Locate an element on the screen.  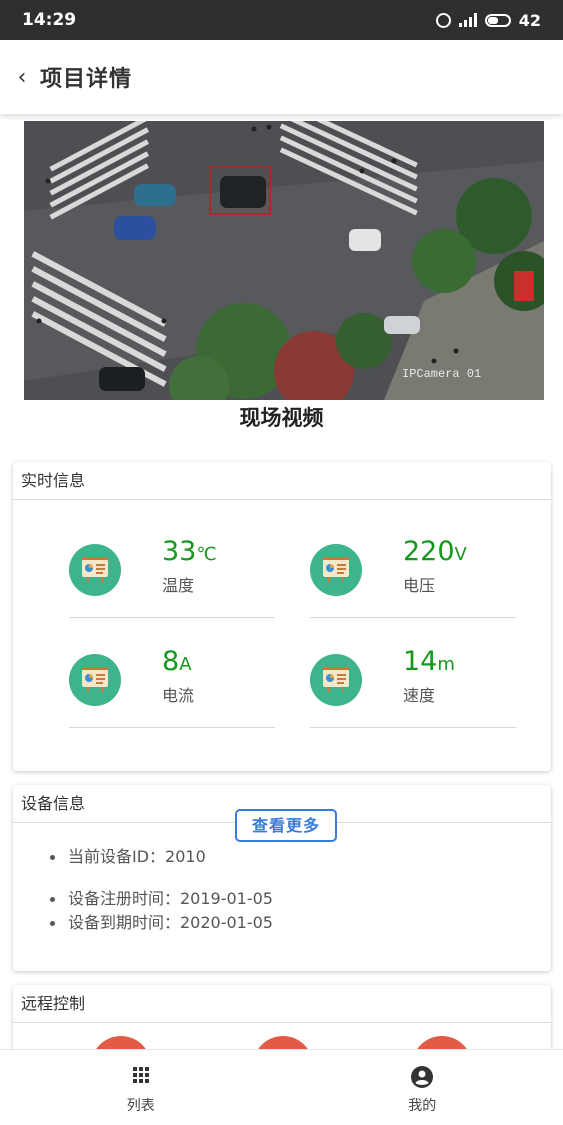
remote-title: 远程控制 is located at coordinates (282, 1004).